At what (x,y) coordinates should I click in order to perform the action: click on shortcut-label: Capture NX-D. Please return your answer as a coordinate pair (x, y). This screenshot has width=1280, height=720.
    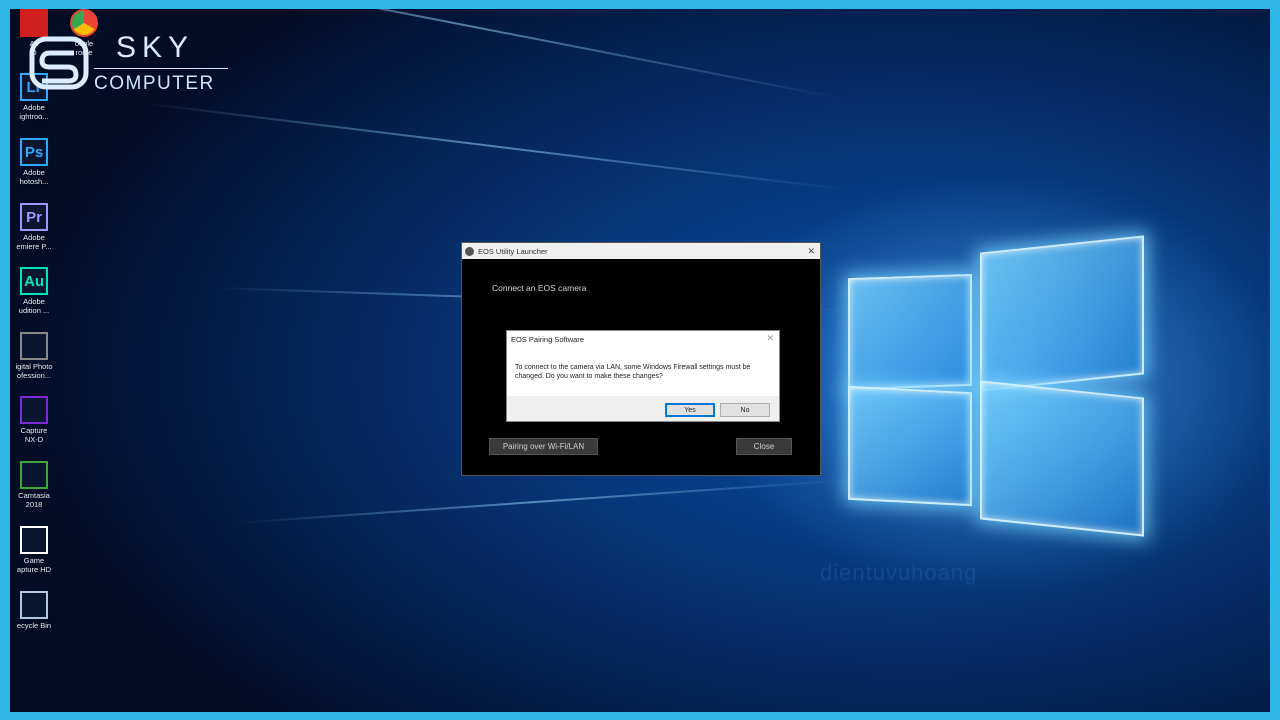
    Looking at the image, I should click on (34, 435).